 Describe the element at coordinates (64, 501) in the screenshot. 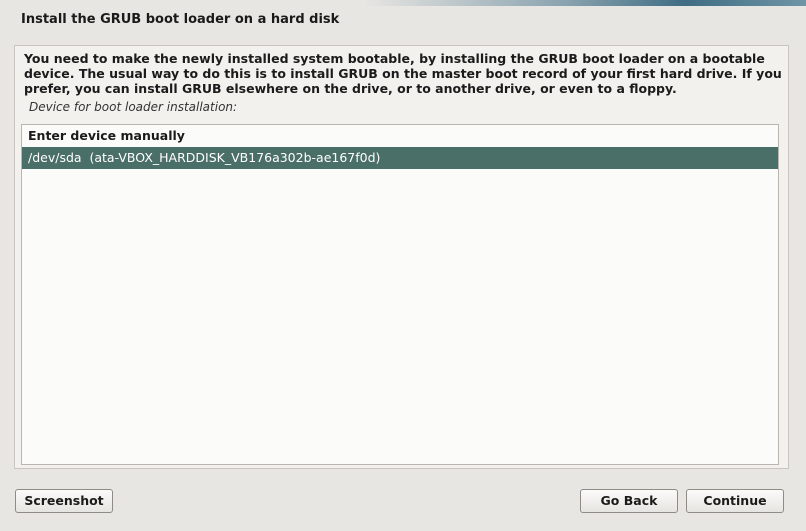

I see `screenshot-button: Screenshot` at that location.